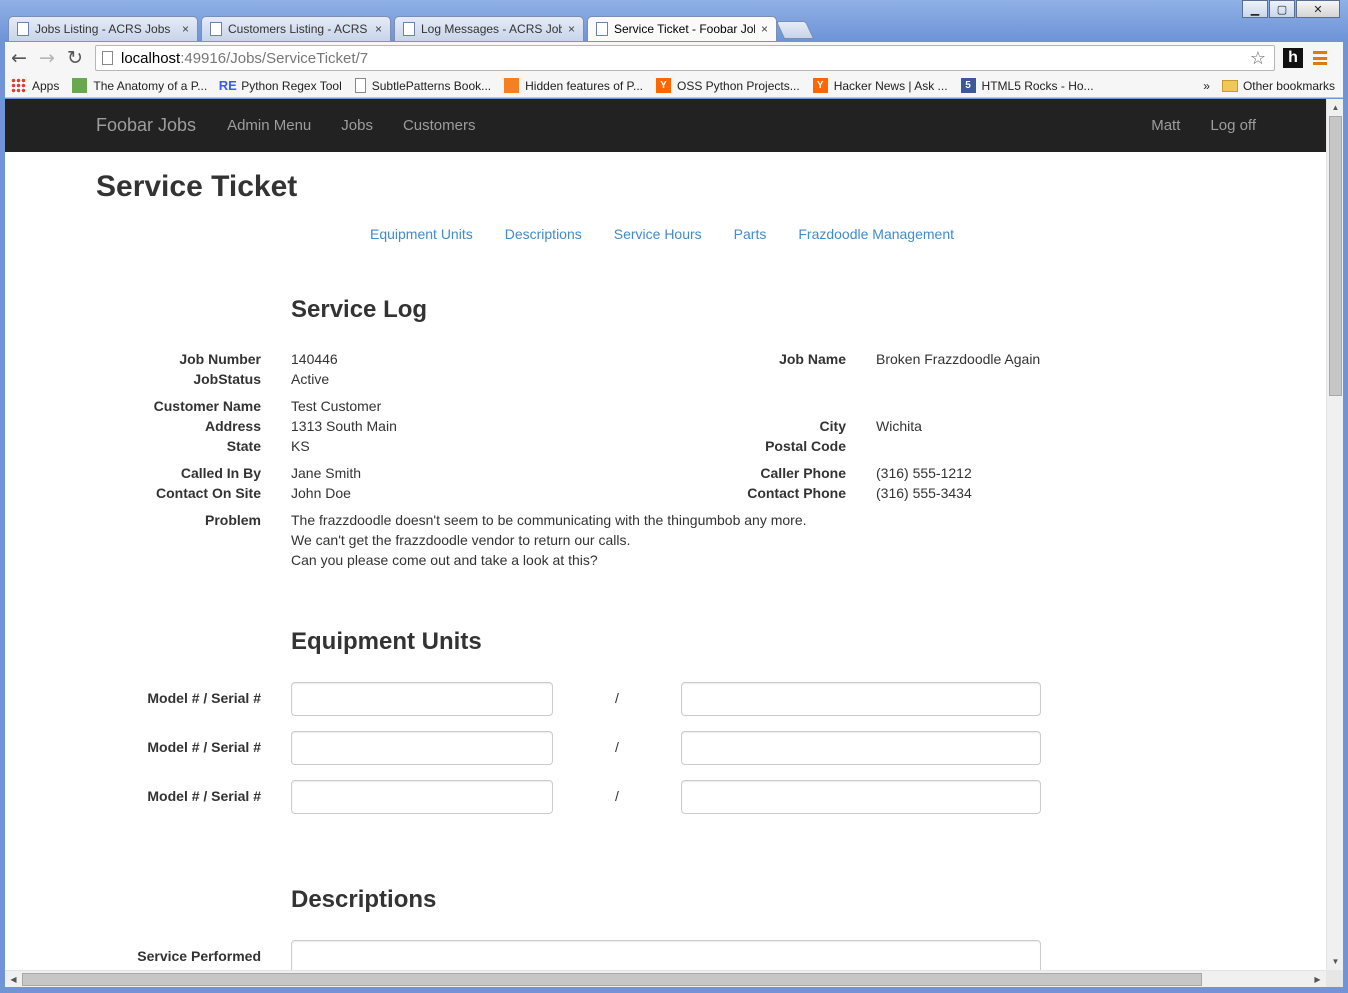 The height and width of the screenshot is (993, 1348). What do you see at coordinates (314, 359) in the screenshot?
I see `job-number-value: 140446` at bounding box center [314, 359].